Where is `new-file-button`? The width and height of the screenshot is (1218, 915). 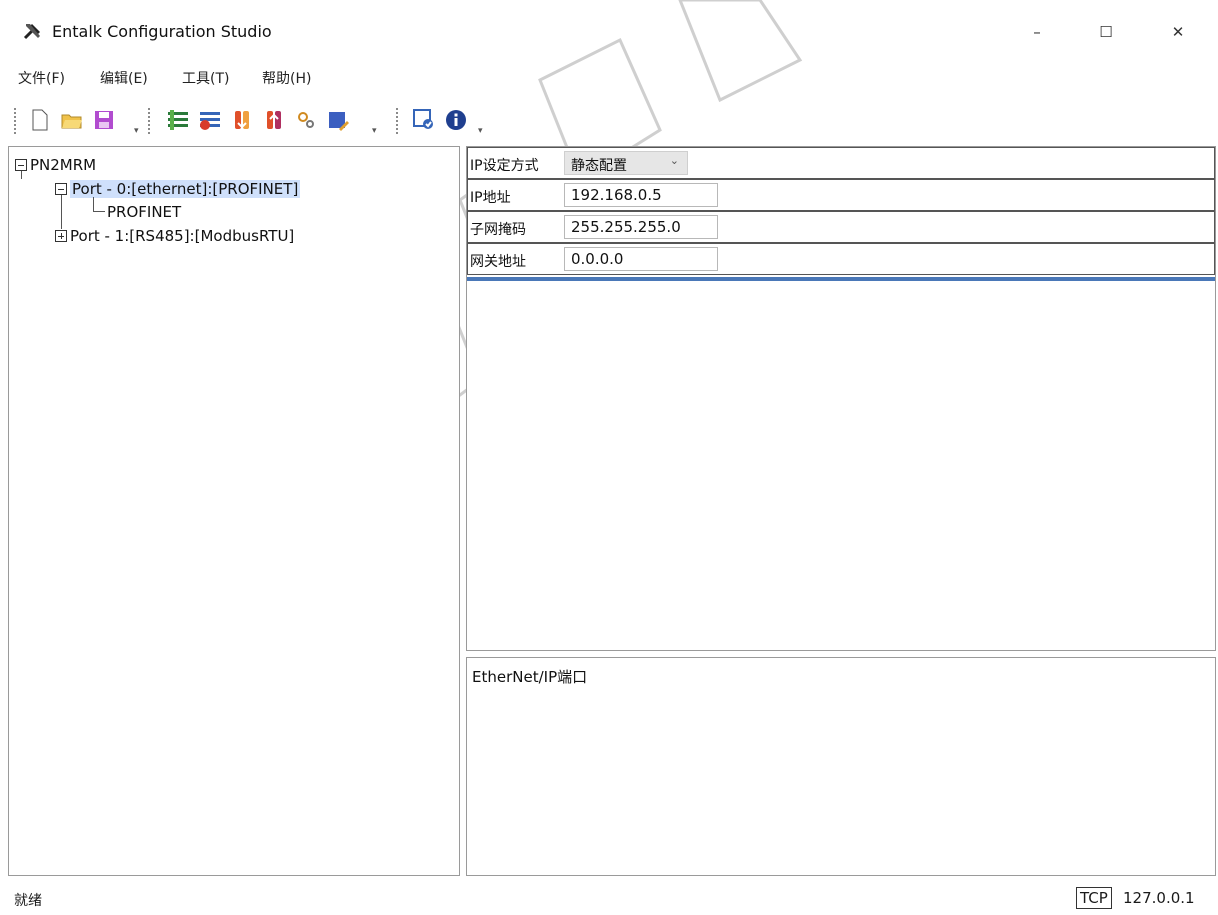 new-file-button is located at coordinates (40, 120).